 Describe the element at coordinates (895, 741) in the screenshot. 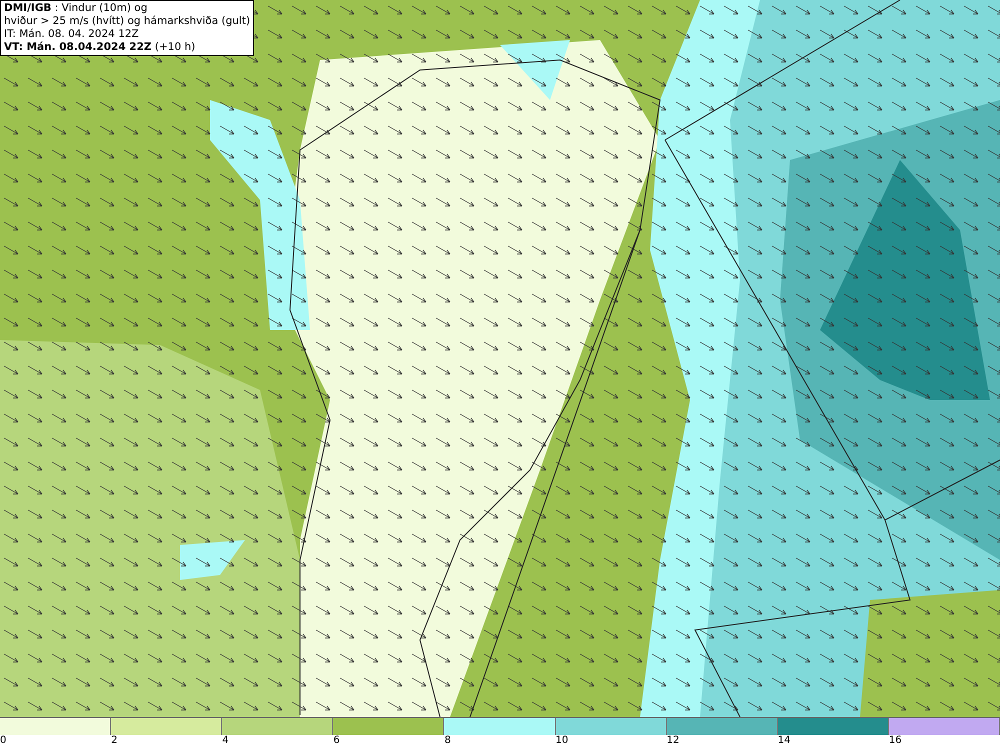

I see `scale-label: 16` at that location.